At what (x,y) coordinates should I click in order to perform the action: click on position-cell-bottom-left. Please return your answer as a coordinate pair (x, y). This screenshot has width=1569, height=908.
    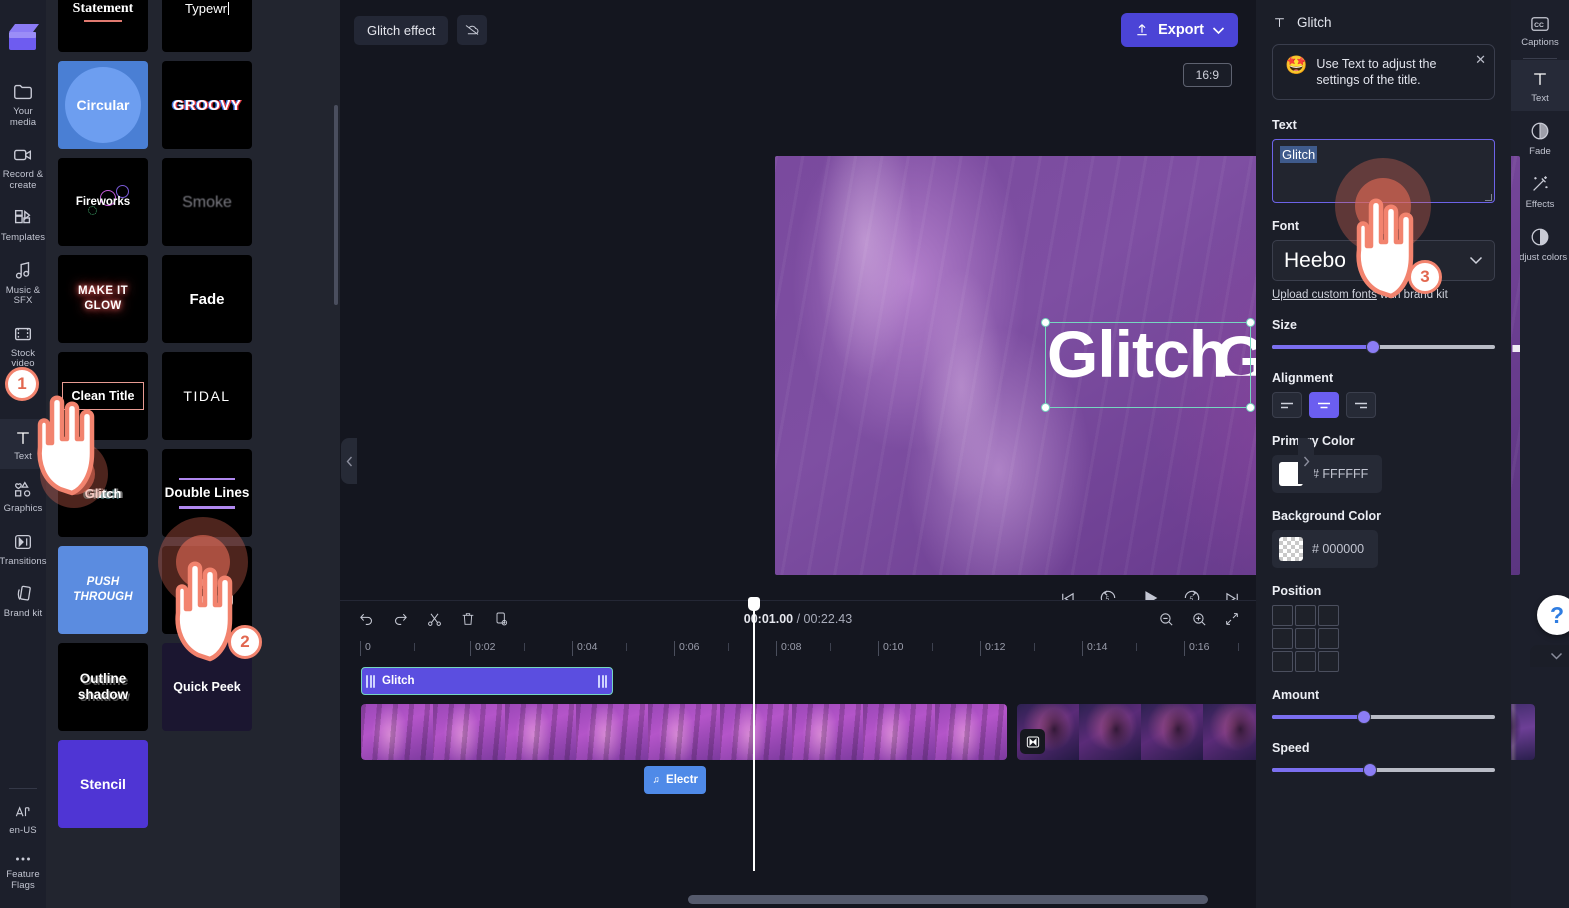
    Looking at the image, I should click on (1282, 661).